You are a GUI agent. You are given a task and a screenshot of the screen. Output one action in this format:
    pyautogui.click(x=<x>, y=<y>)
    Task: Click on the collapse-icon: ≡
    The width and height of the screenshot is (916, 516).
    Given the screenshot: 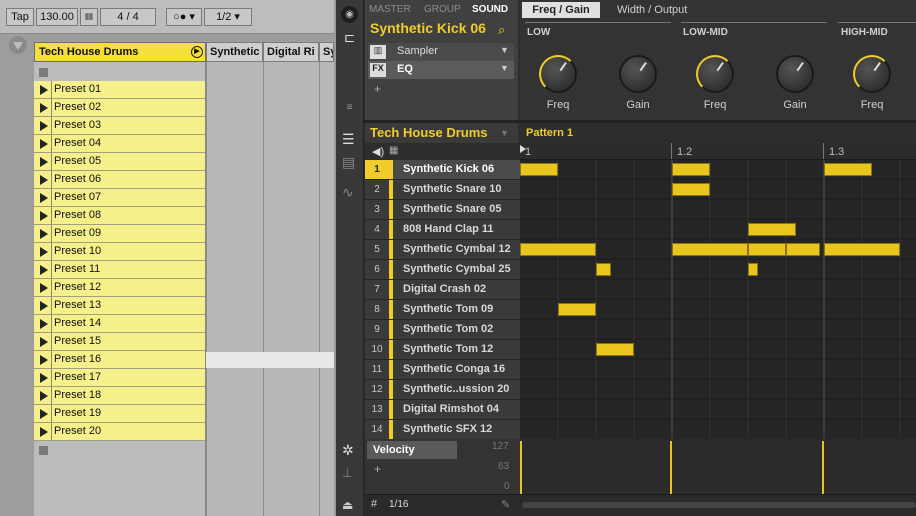 What is the action you would take?
    pyautogui.click(x=349, y=108)
    